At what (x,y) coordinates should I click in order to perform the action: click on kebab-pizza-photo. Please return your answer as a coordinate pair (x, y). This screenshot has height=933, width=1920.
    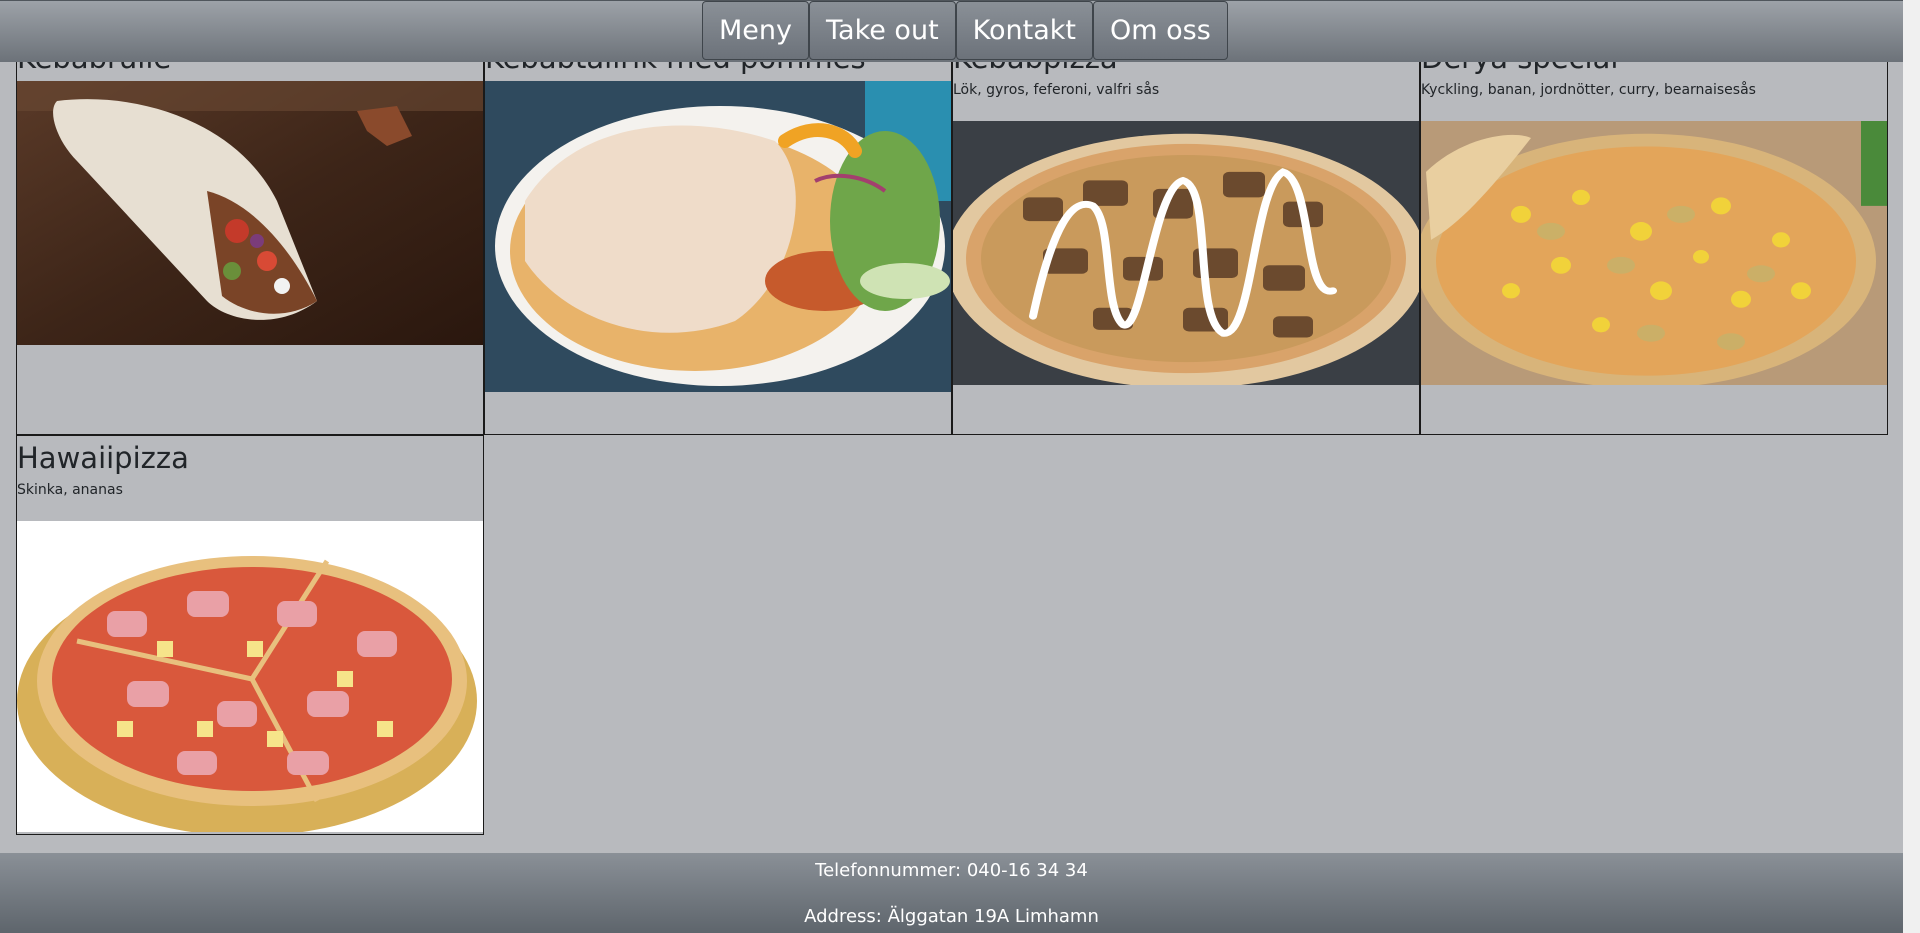
    Looking at the image, I should click on (1186, 253).